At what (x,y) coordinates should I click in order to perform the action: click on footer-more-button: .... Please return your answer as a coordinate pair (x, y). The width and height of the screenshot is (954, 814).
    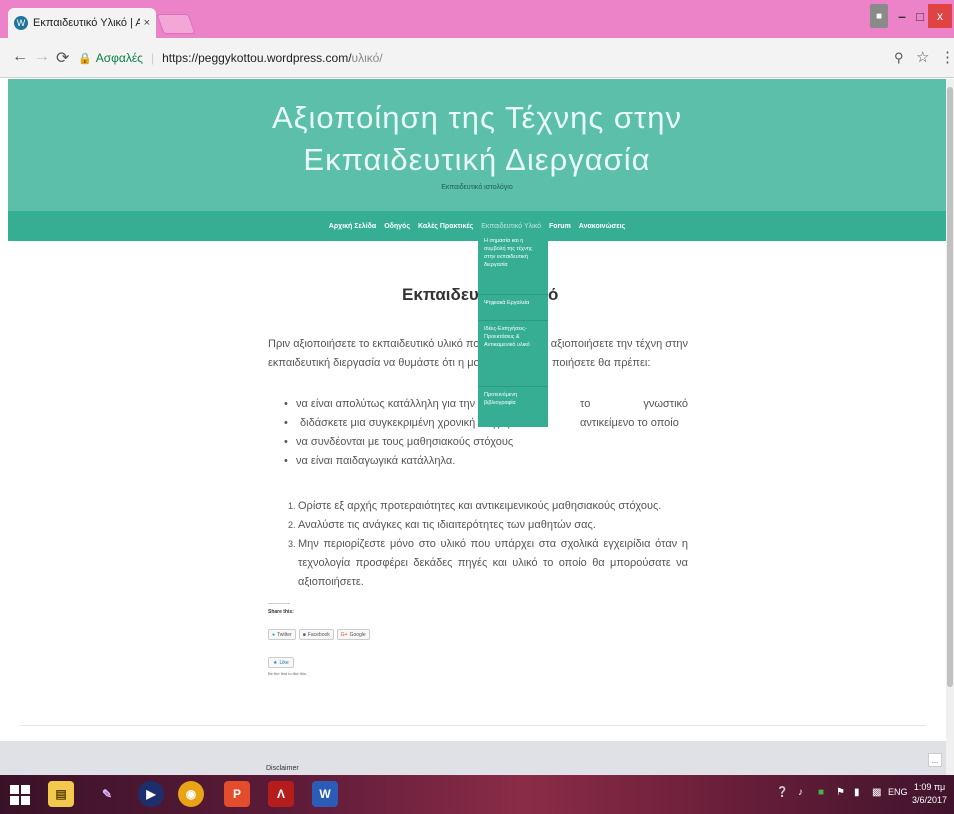
    Looking at the image, I should click on (935, 760).